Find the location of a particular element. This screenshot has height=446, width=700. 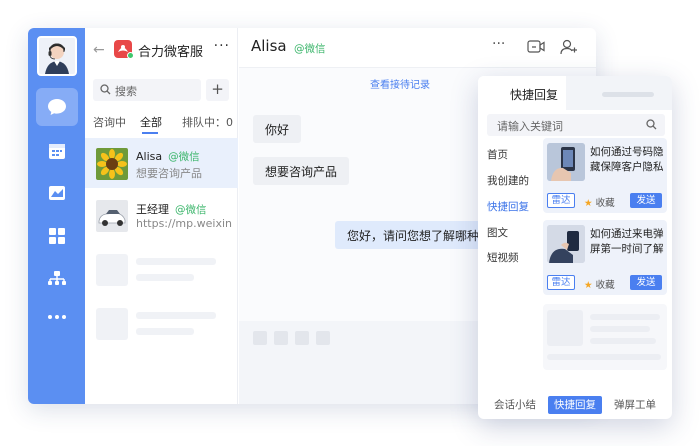

rail-org is located at coordinates (57, 279).